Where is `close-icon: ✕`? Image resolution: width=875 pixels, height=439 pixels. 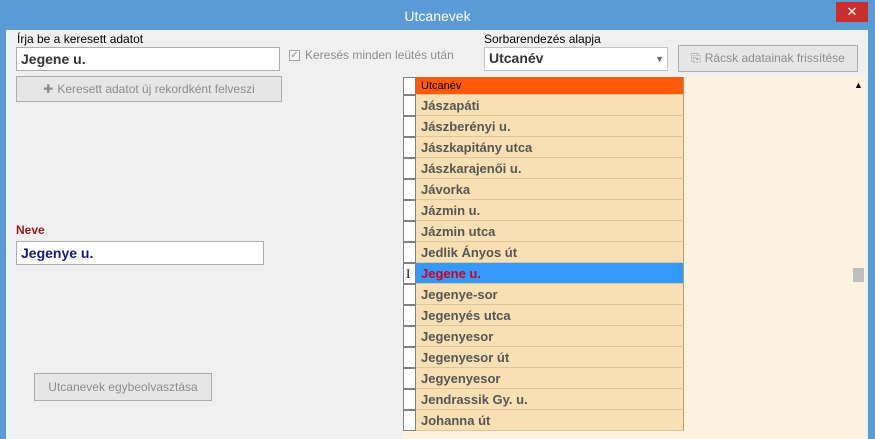
close-icon: ✕ is located at coordinates (852, 12).